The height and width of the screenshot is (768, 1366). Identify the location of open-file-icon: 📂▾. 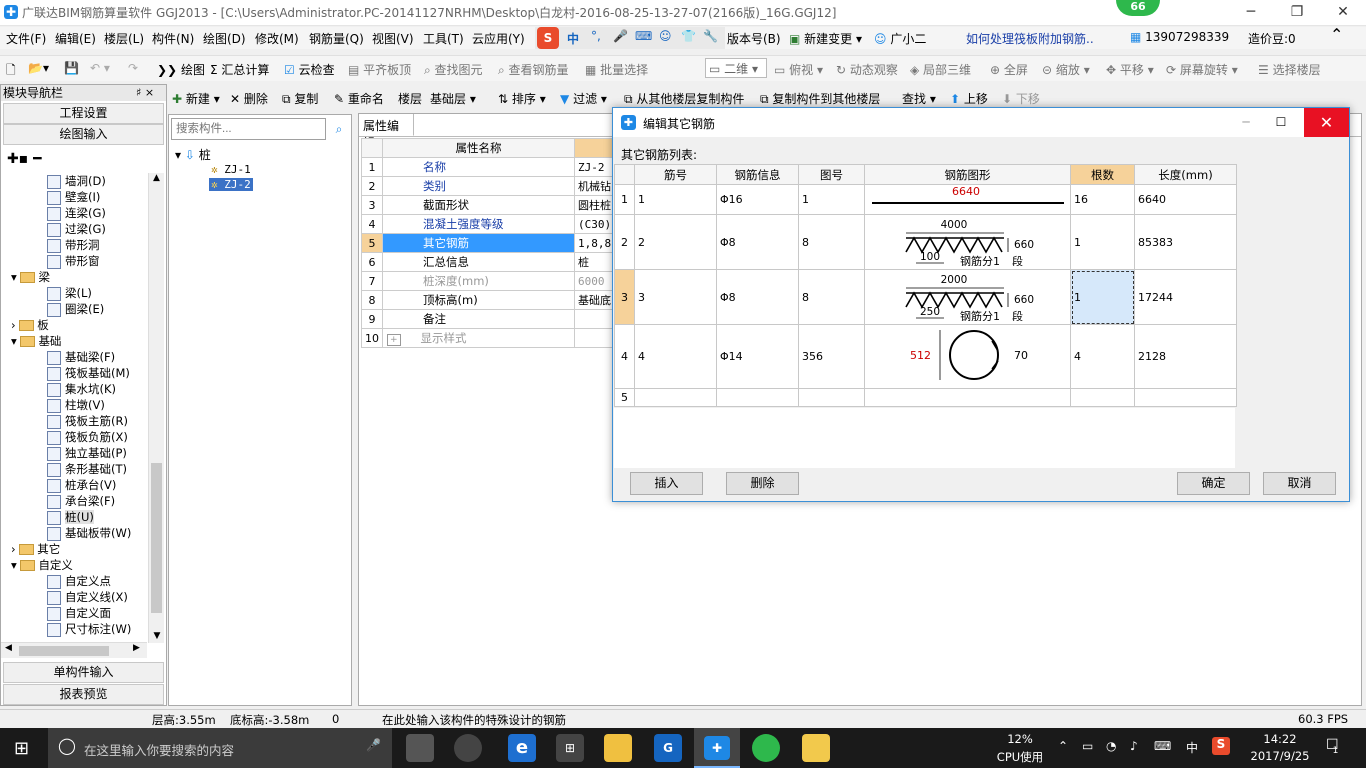
(38, 68).